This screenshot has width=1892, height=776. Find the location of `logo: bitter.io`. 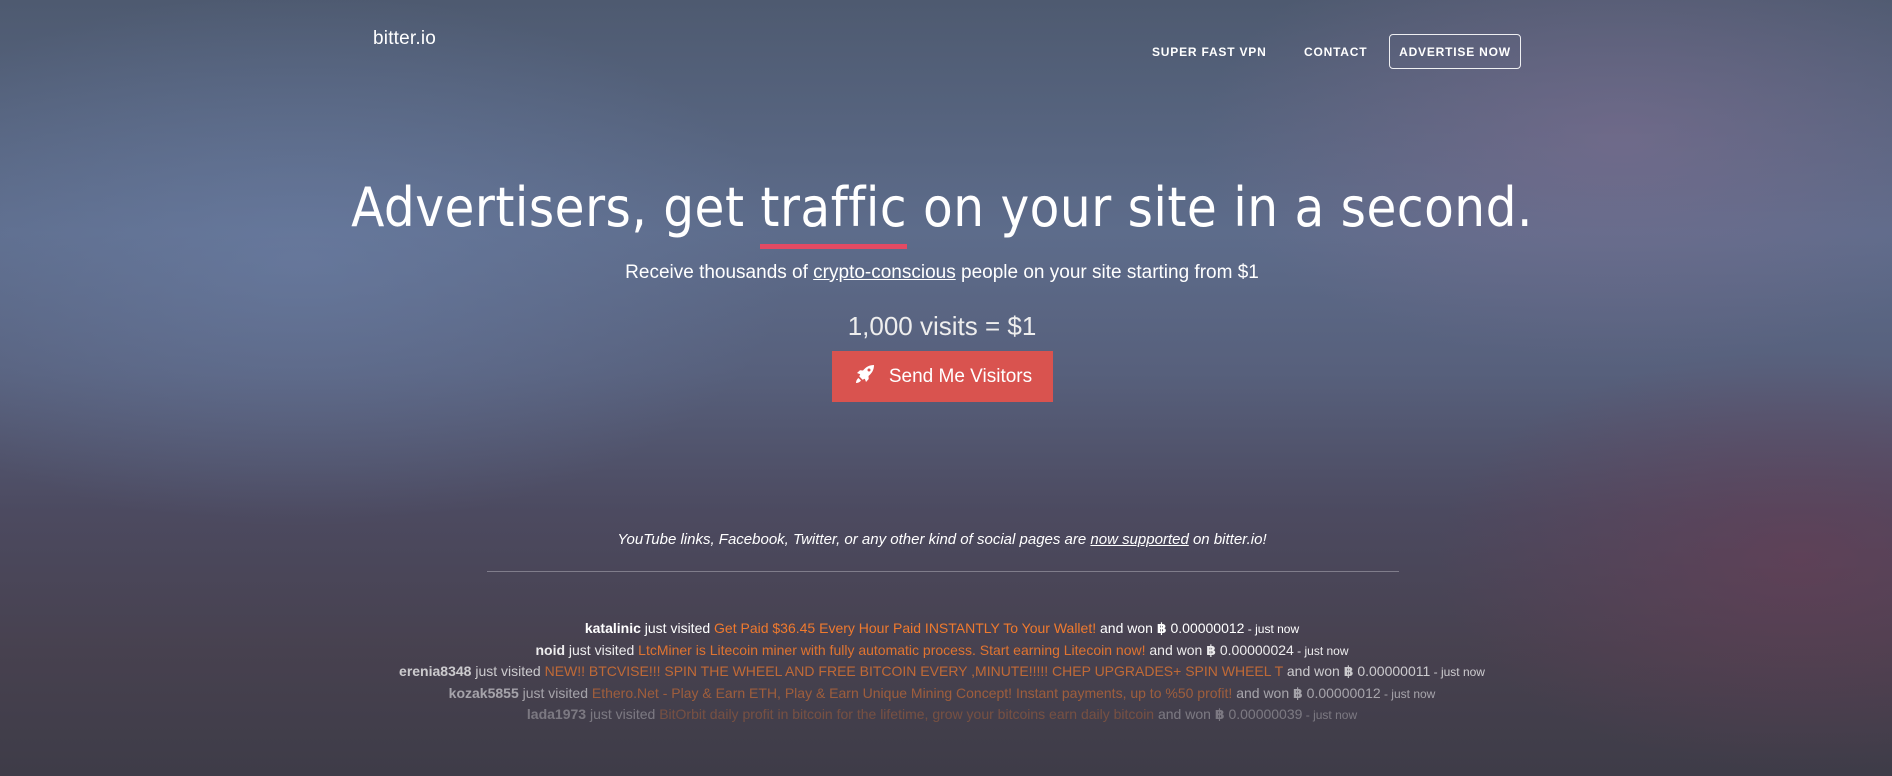

logo: bitter.io is located at coordinates (404, 39).